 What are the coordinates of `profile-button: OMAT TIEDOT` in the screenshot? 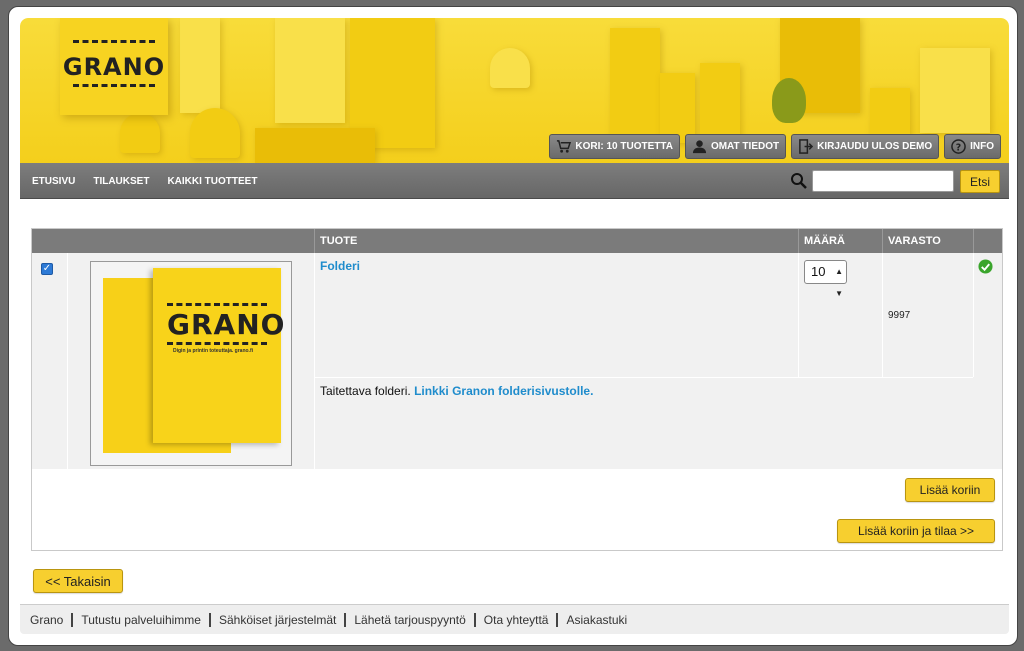 It's located at (735, 146).